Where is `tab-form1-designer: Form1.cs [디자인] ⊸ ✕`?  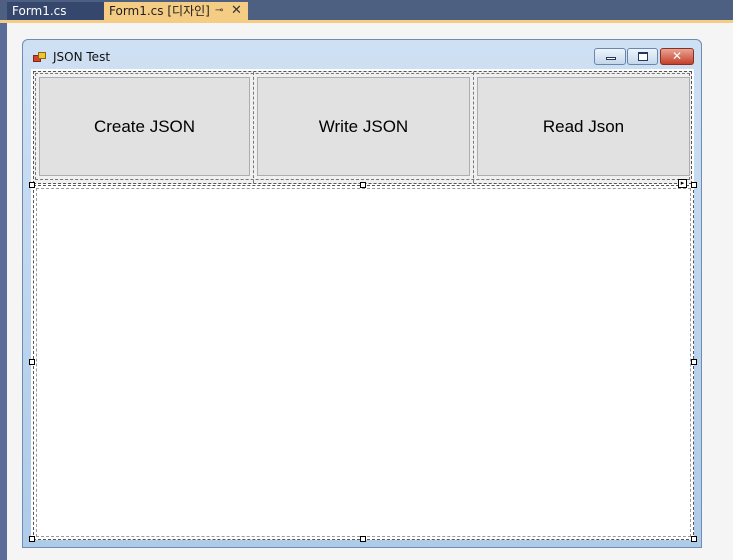 tab-form1-designer: Form1.cs [디자인] ⊸ ✕ is located at coordinates (176, 11).